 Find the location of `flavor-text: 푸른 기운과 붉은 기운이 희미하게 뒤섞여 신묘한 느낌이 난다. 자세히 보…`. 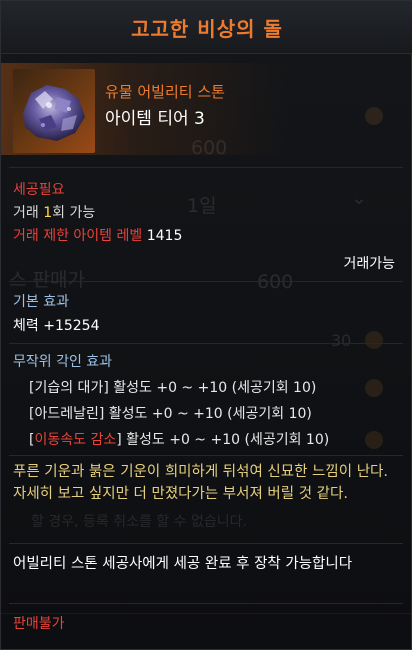

flavor-text: 푸른 기운과 붉은 기운이 희미하게 뒤섞여 신묘한 느낌이 난다. 자세히 보… is located at coordinates (200, 483).